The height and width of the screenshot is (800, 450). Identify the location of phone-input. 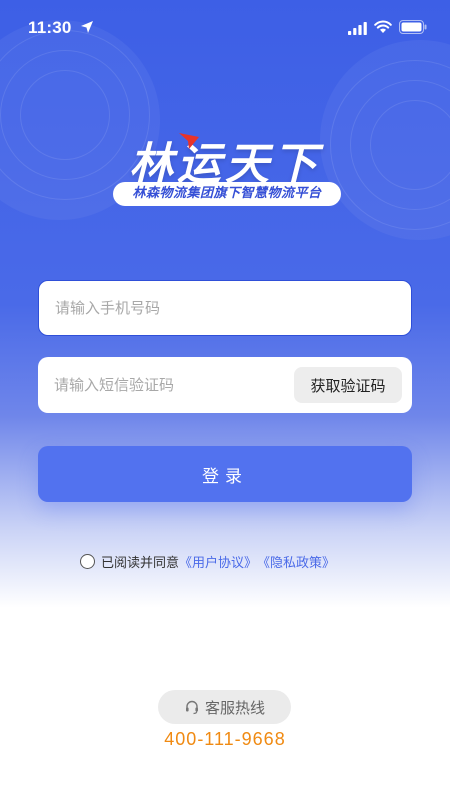
(225, 308).